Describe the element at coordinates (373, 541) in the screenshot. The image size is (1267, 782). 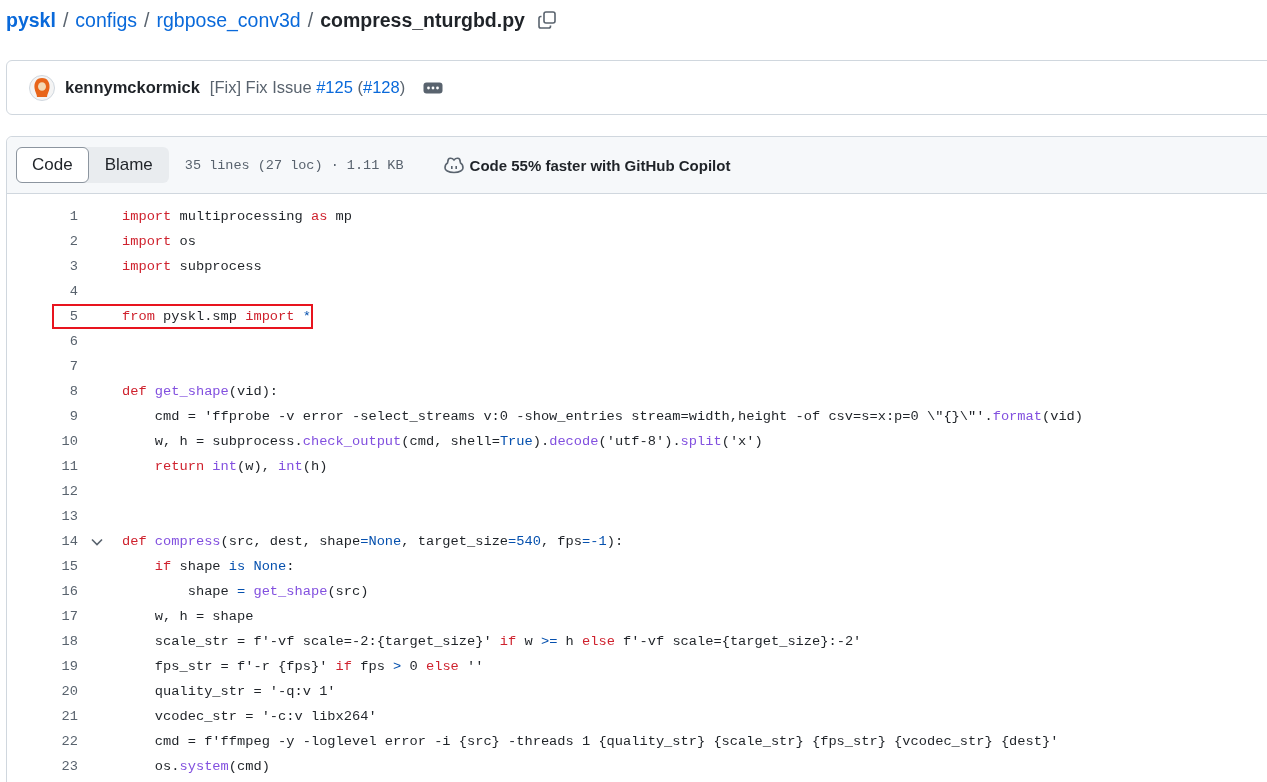
I see `code-line: def compress(src, dest, shape=None, target_size=540, fps=-1):` at that location.